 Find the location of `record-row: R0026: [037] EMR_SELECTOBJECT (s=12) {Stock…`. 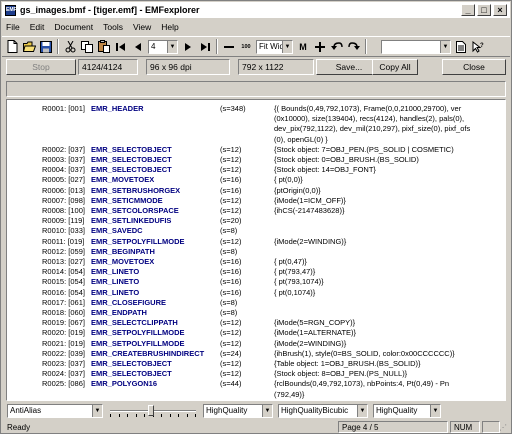

record-row: R0026: [037] EMR_SELECTOBJECT (s=12) {Stock… is located at coordinates (256, 400).